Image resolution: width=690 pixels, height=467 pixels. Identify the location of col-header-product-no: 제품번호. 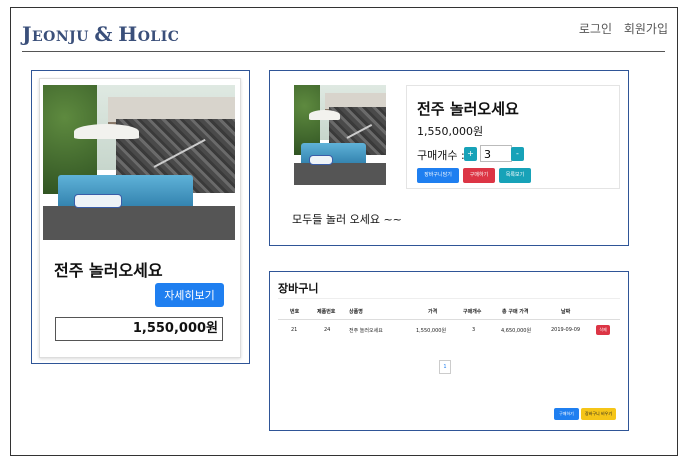
(326, 312).